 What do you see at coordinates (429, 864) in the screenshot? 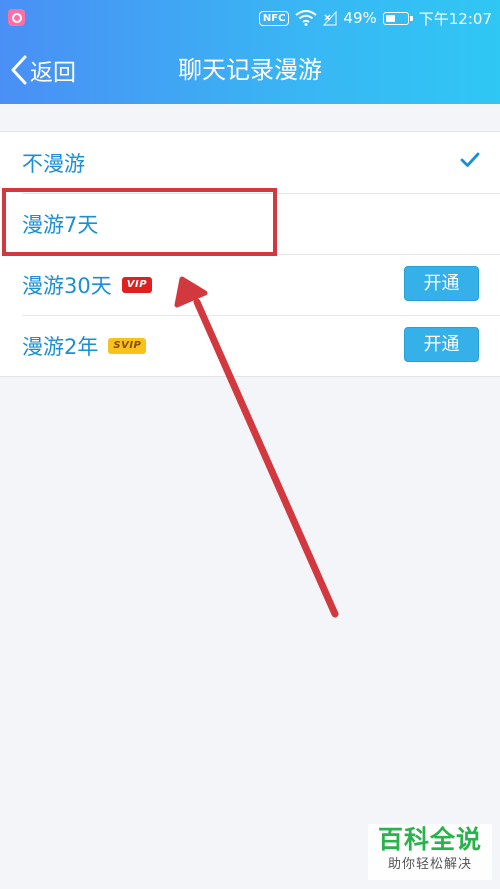
I see `watermark-subtitle: 助你轻松解决` at bounding box center [429, 864].